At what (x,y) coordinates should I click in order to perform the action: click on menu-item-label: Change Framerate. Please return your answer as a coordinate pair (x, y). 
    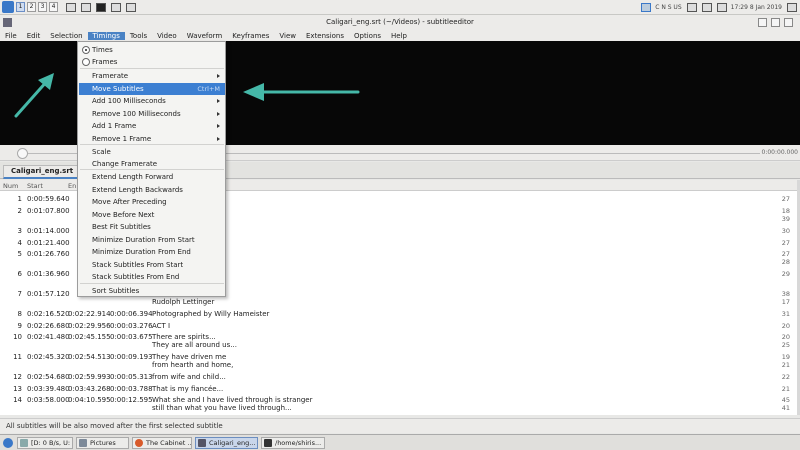
    Looking at the image, I should click on (125, 164).